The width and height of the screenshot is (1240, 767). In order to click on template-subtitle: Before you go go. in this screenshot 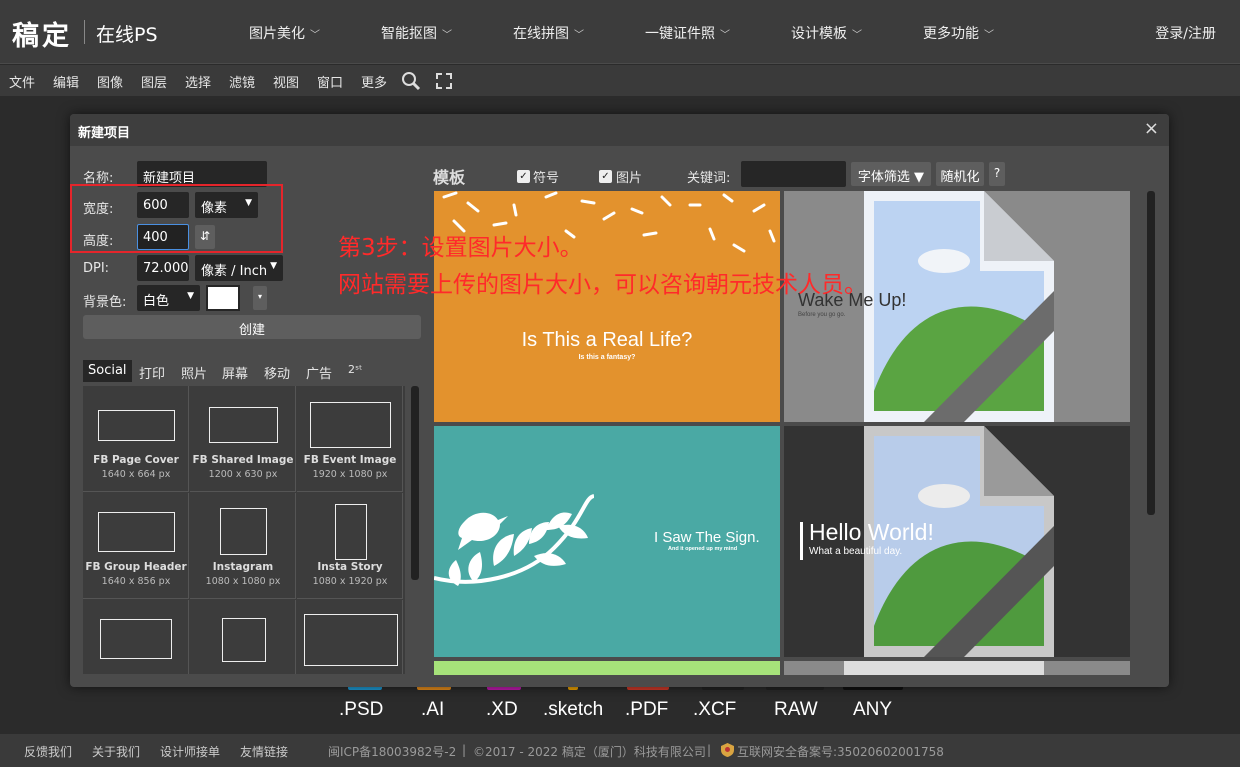, I will do `click(822, 315)`.